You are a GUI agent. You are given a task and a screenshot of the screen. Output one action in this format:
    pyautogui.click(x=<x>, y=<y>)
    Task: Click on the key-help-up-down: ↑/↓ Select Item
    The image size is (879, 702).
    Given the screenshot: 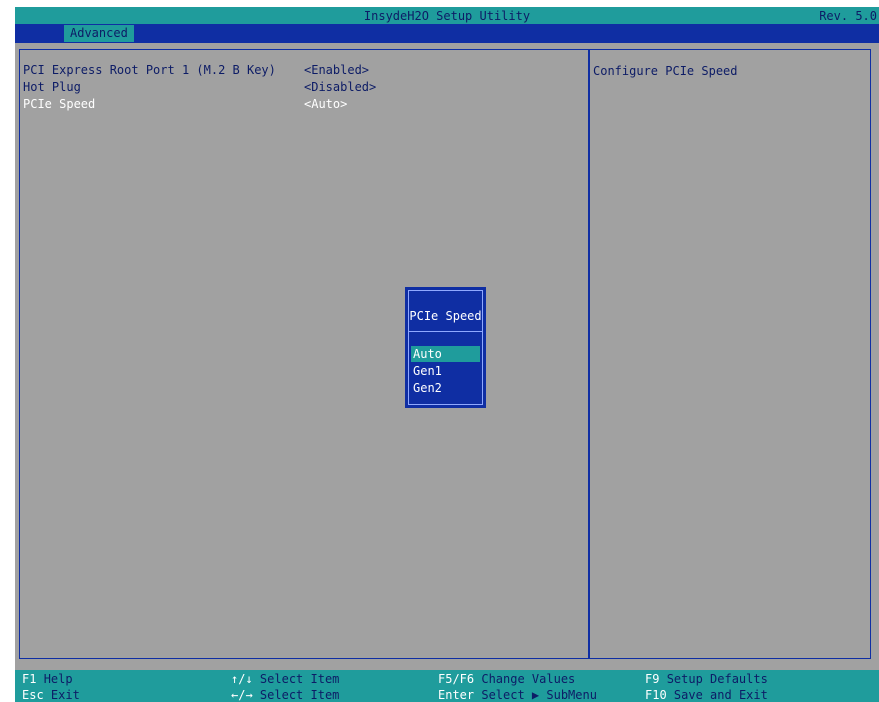 What is the action you would take?
    pyautogui.click(x=285, y=679)
    